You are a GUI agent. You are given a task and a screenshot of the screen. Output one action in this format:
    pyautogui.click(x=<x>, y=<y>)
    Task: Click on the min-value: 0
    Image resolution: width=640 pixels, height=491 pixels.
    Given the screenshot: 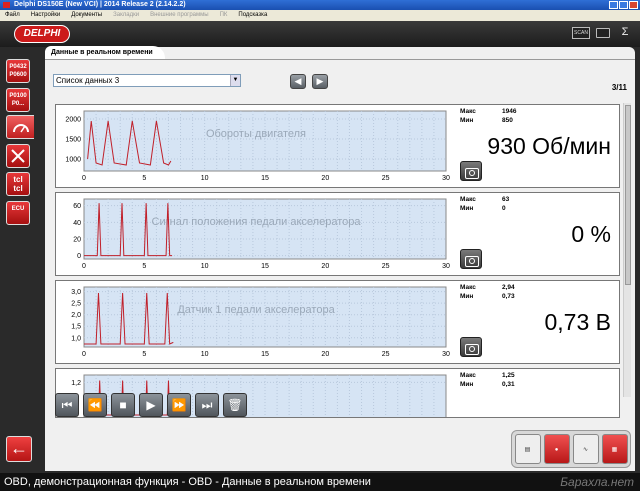 What is the action you would take?
    pyautogui.click(x=504, y=208)
    